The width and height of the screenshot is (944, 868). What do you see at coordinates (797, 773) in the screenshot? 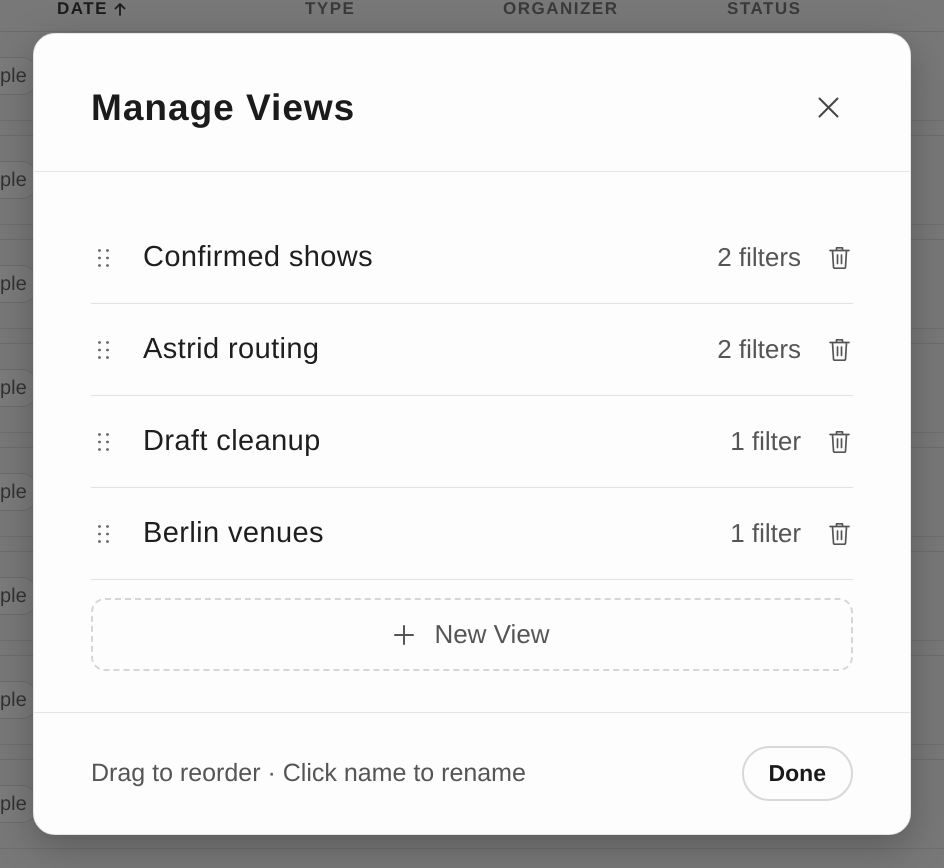
I see `done-button: Done` at bounding box center [797, 773].